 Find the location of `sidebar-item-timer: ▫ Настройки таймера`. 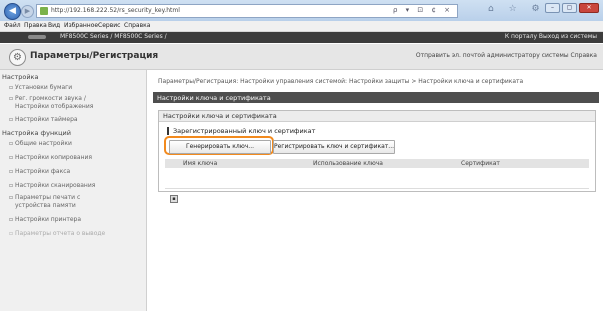

sidebar-item-timer: ▫ Настройки таймера is located at coordinates (43, 120).